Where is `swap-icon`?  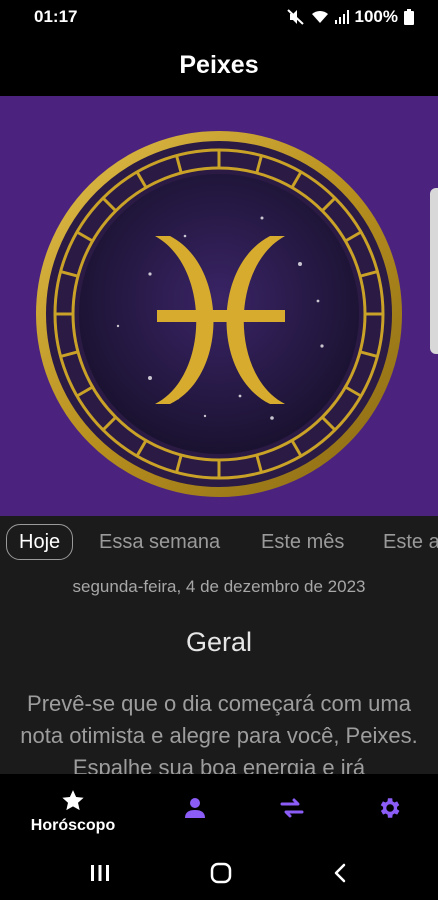
swap-icon is located at coordinates (292, 808).